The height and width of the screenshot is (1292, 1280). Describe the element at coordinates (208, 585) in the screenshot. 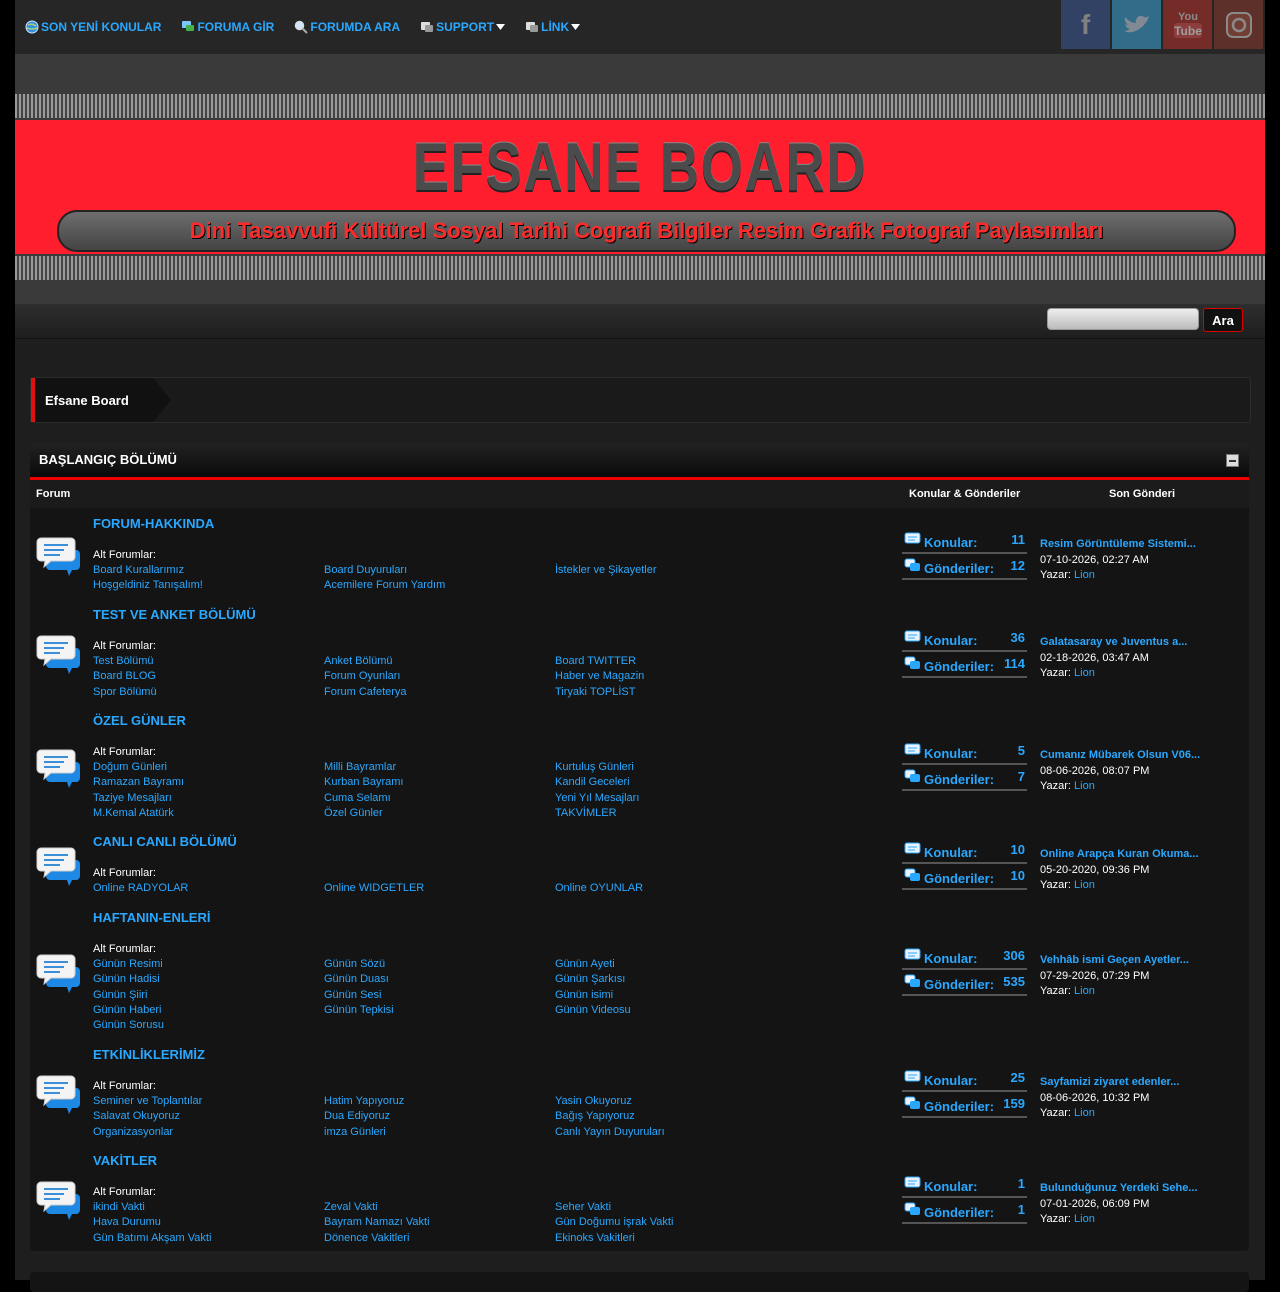

I see `subforum-link: Hoşgeldiniz Tanışalım!` at that location.